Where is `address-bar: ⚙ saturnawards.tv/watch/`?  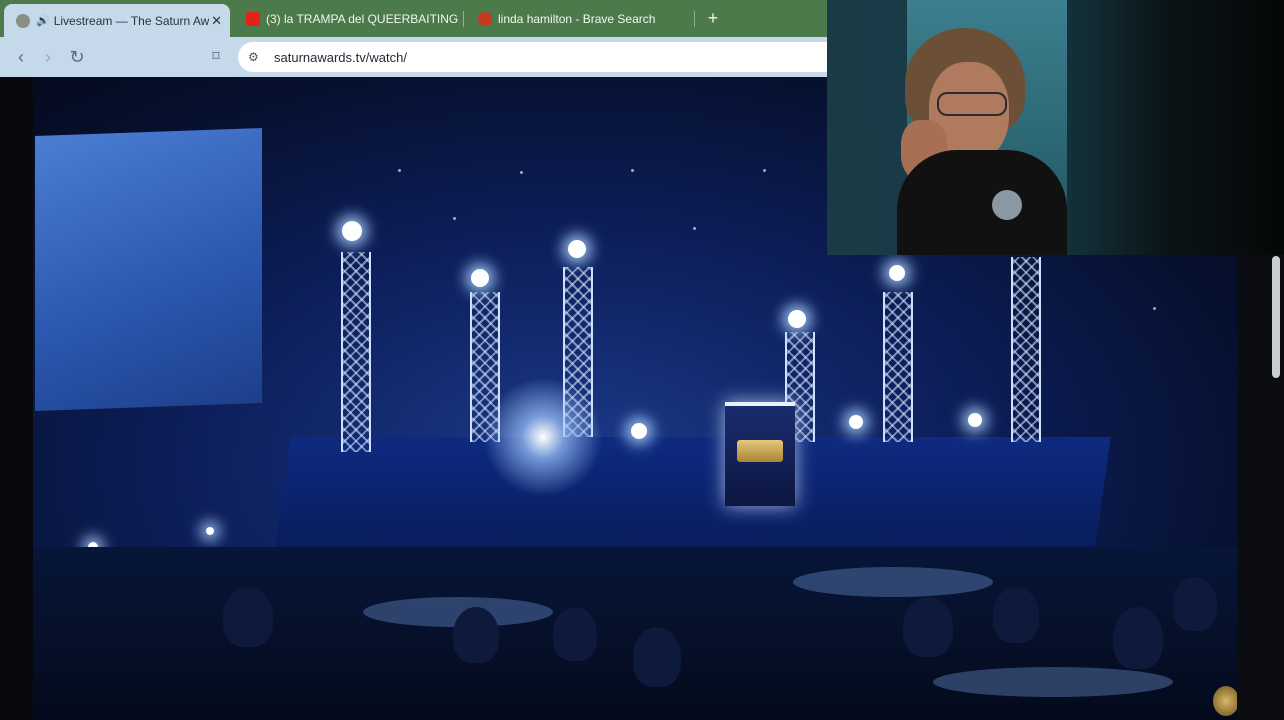
address-bar: ⚙ saturnawards.tv/watch/ is located at coordinates (538, 57).